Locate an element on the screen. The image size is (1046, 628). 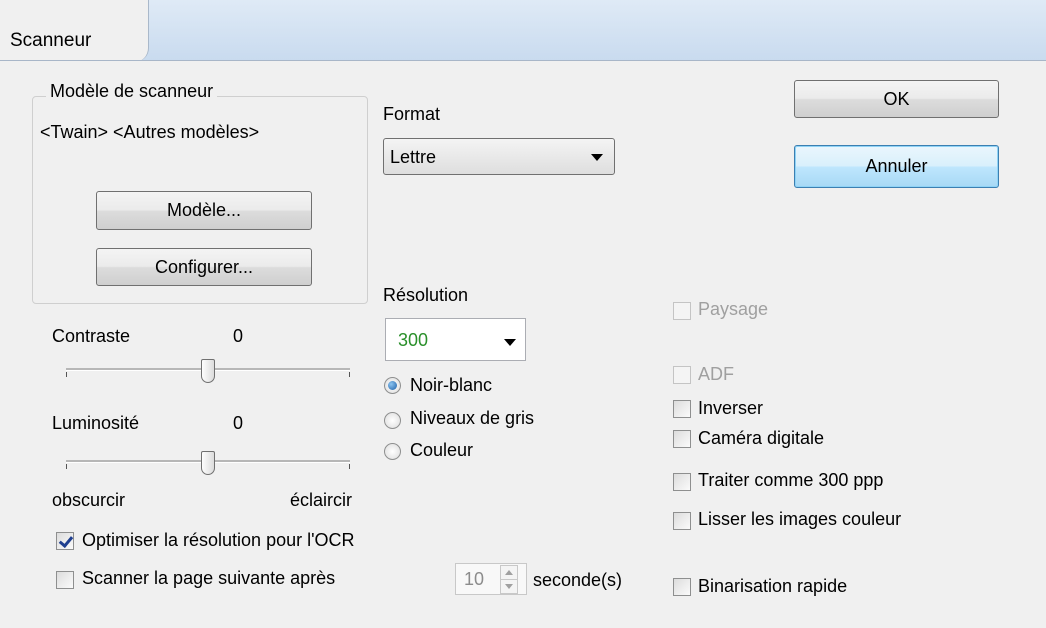
smooth-color-images-label: Lisser les images couleur is located at coordinates (800, 519).